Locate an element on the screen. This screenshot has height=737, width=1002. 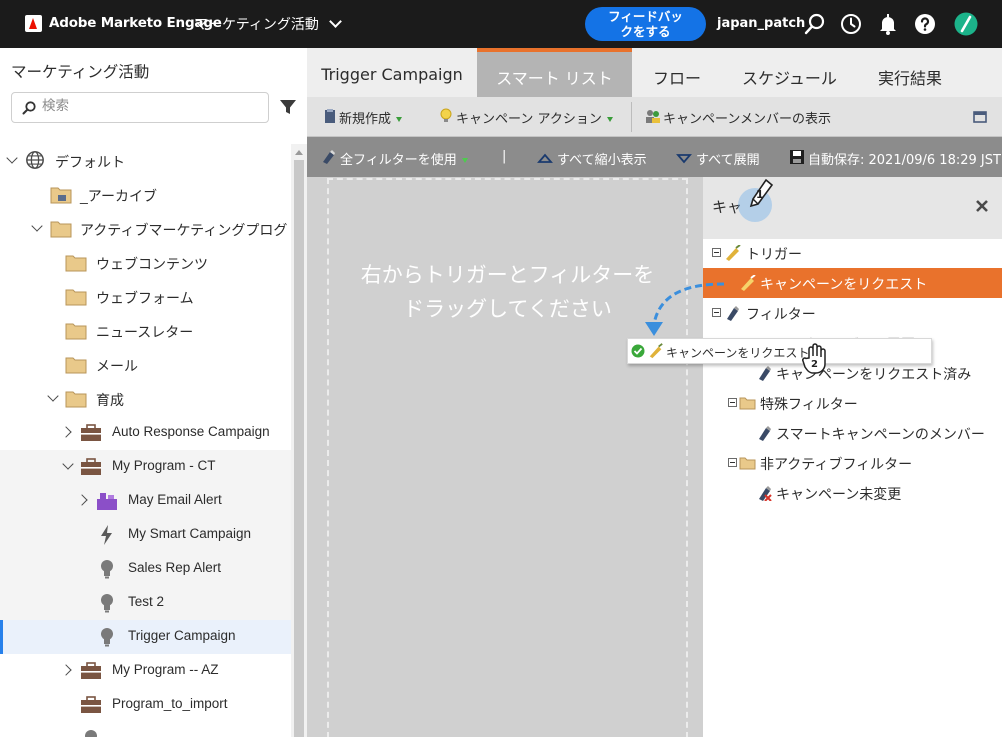
globe-icon is located at coordinates (35, 160).